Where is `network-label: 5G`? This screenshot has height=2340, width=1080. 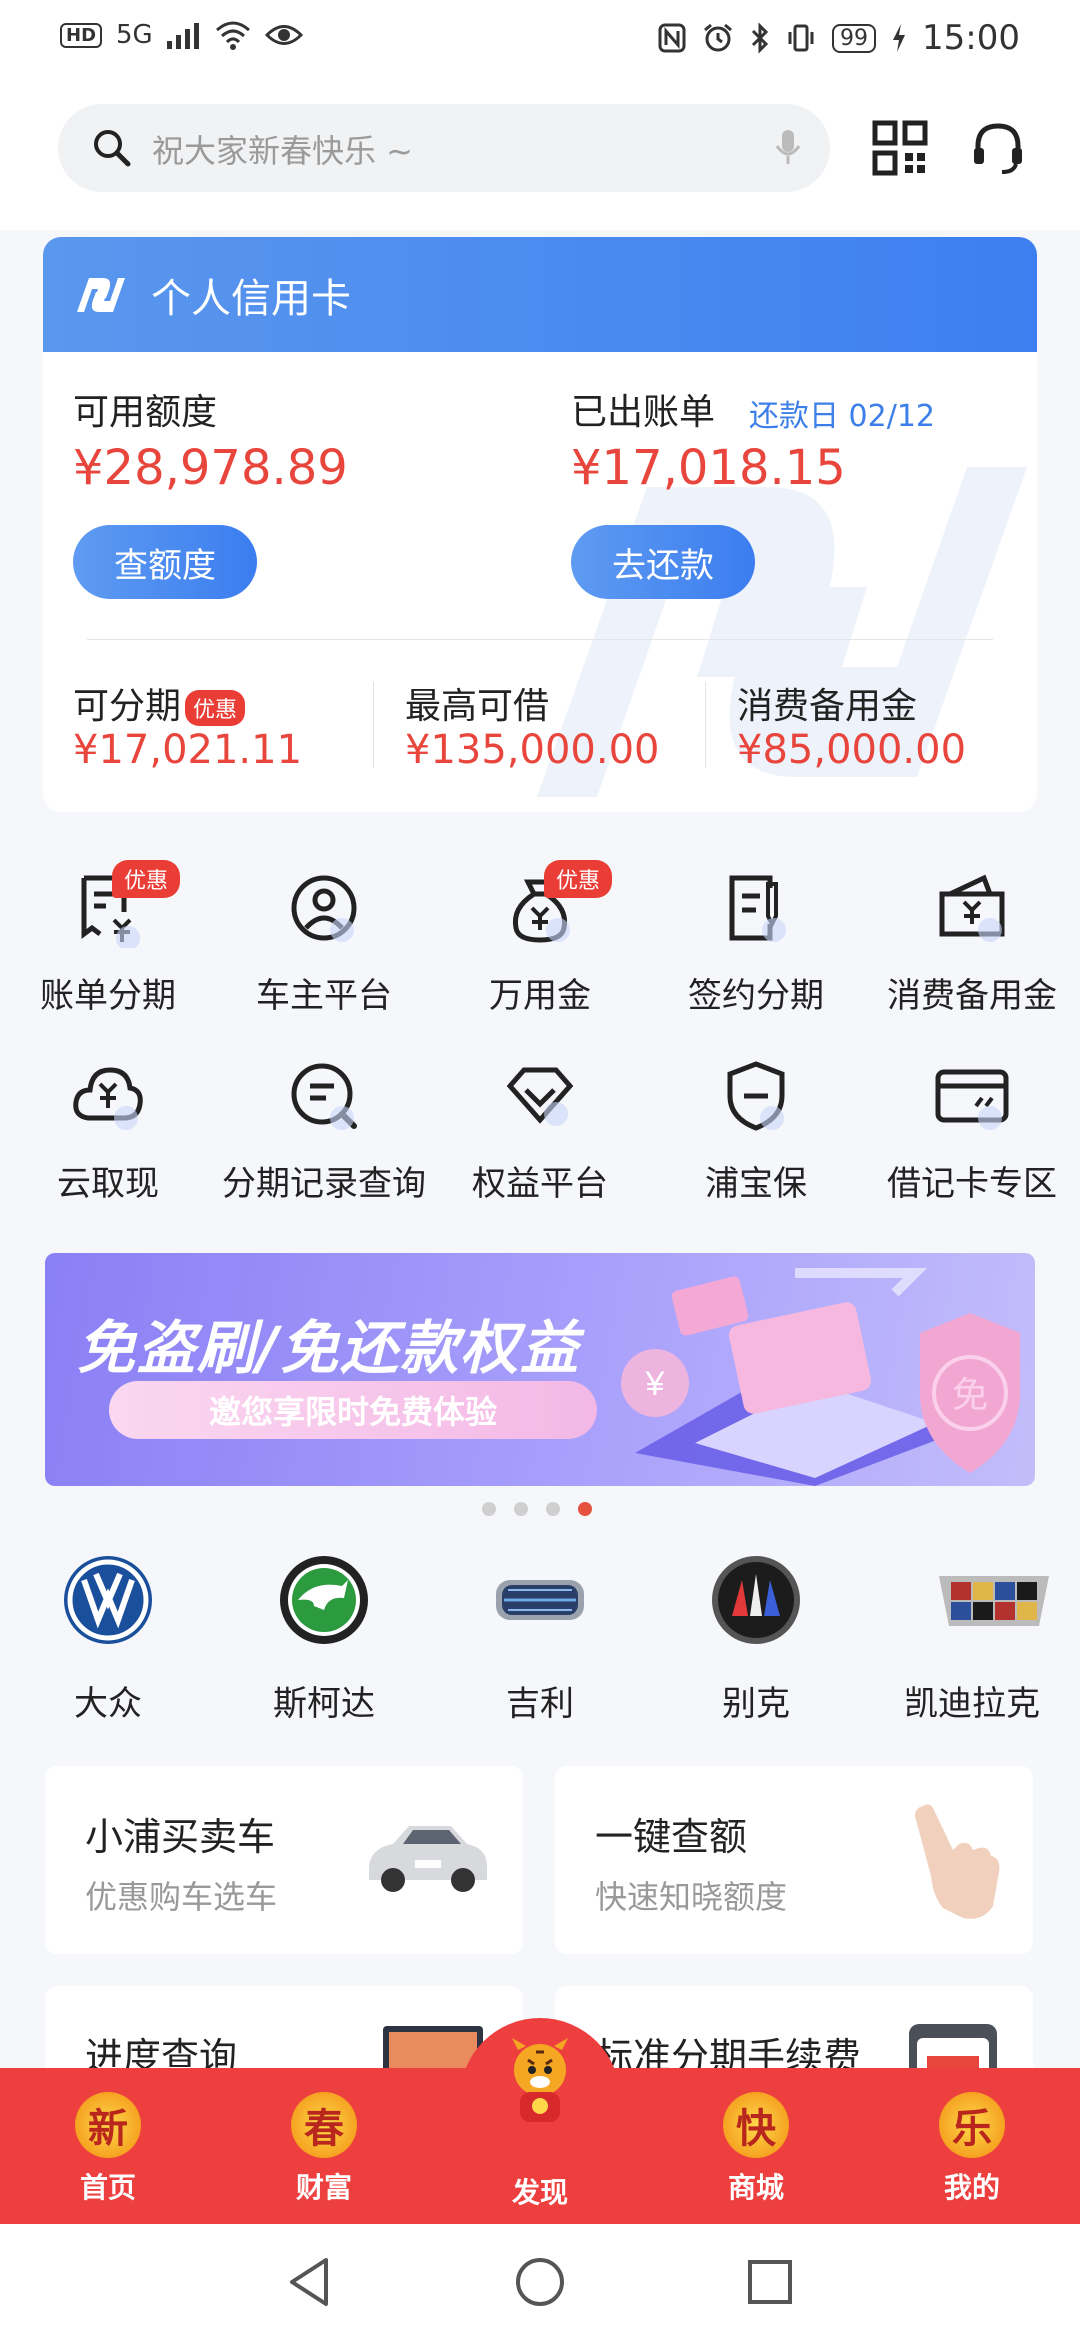
network-label: 5G is located at coordinates (134, 35).